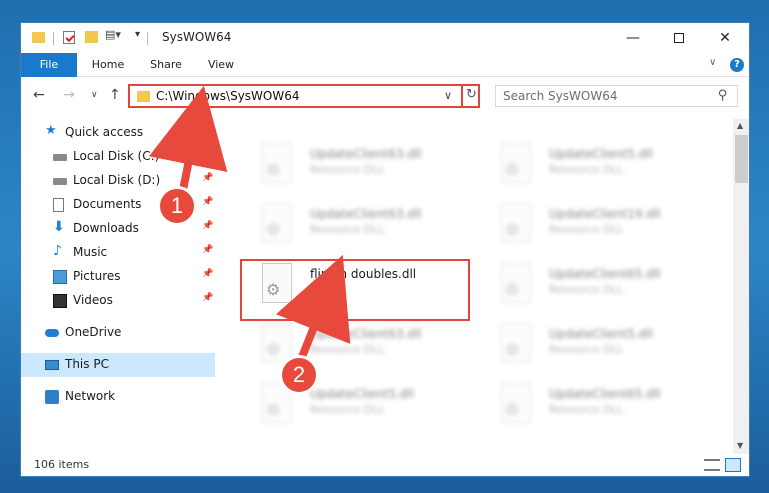 The image size is (769, 493). What do you see at coordinates (723, 95) in the screenshot?
I see `search-icon: ⚲` at bounding box center [723, 95].